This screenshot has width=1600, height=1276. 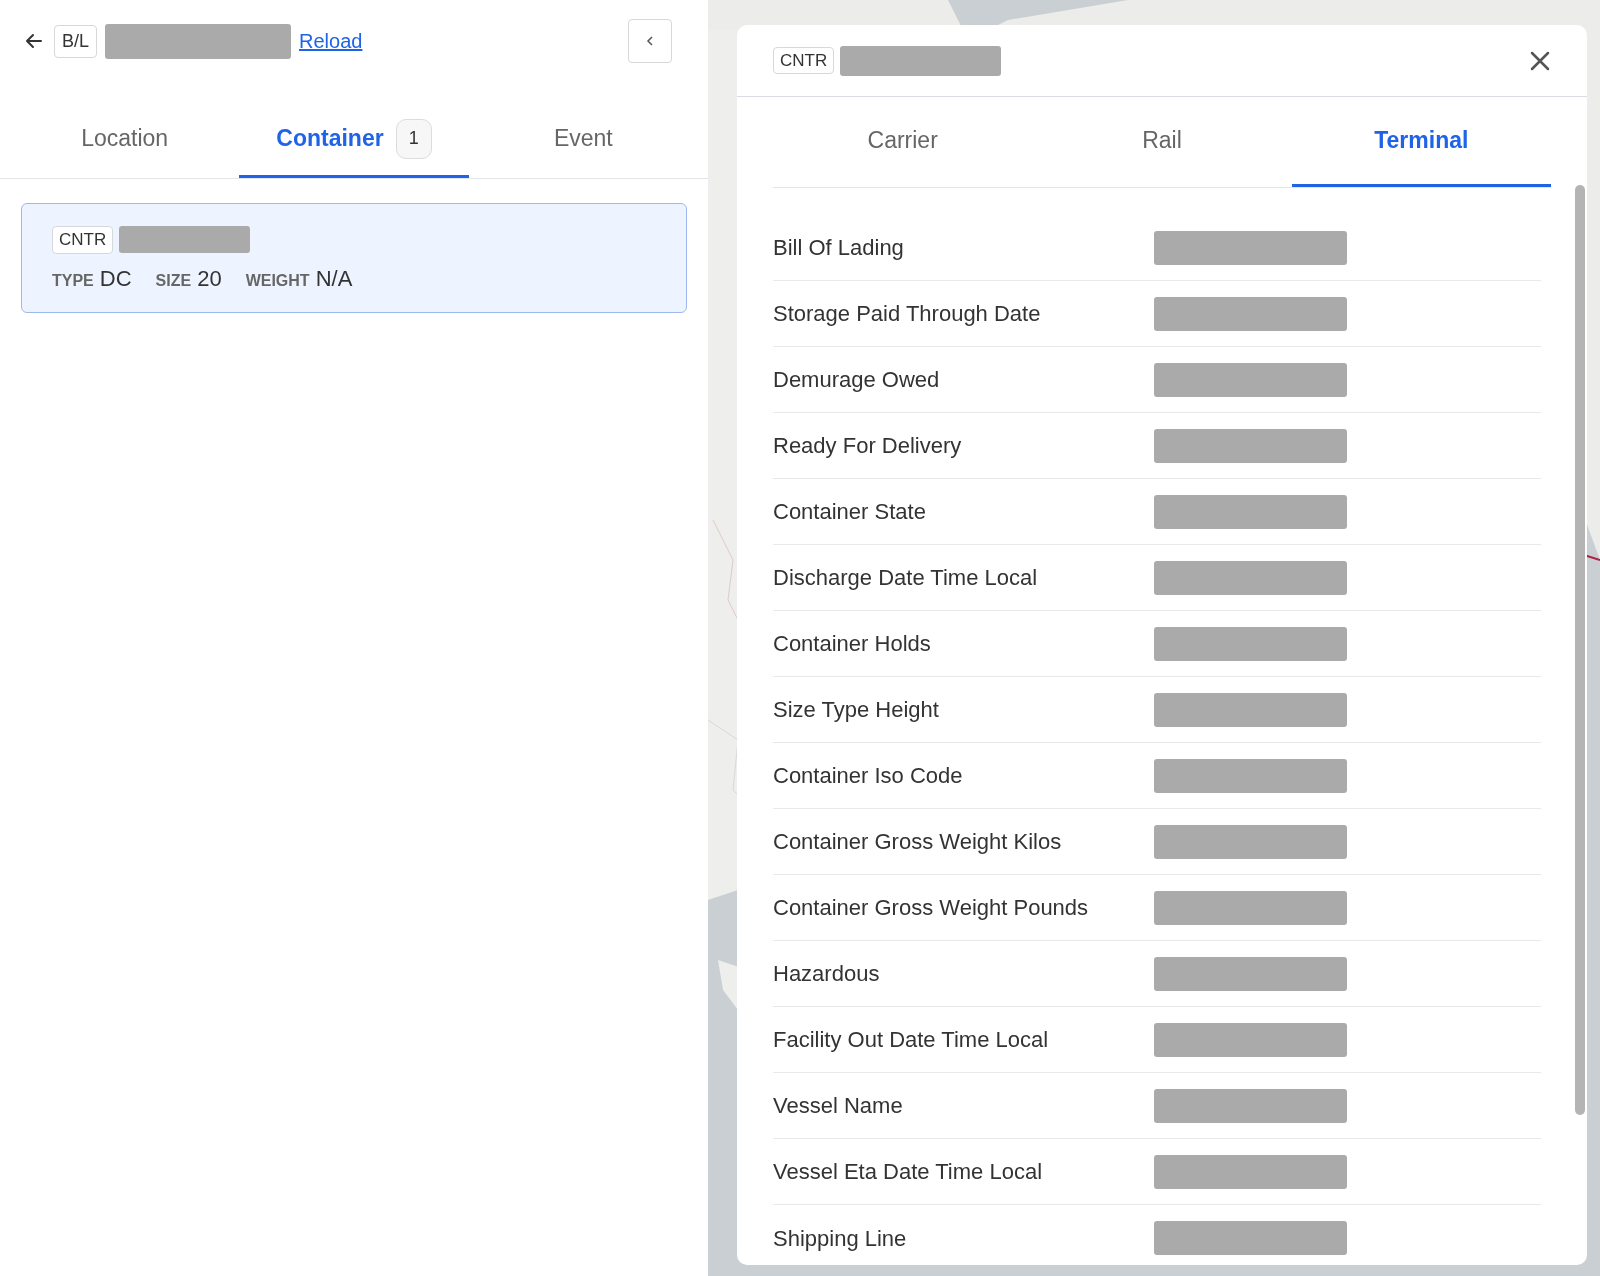 What do you see at coordinates (911, 1040) in the screenshot?
I see `row-label: Facility Out Date Time Local` at bounding box center [911, 1040].